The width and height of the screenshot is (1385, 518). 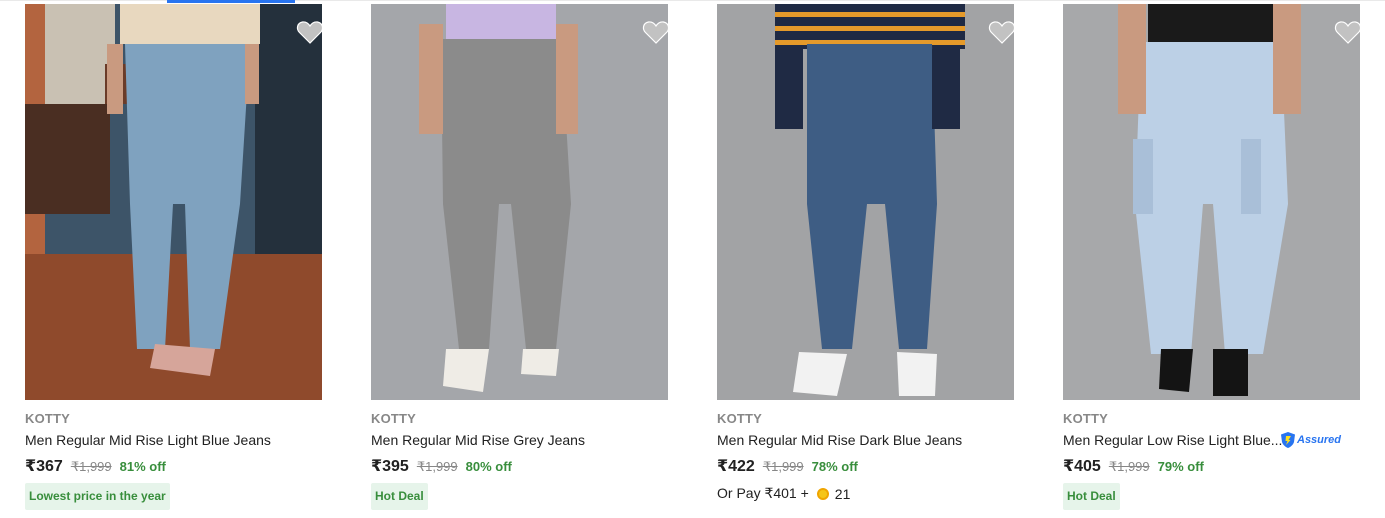 I want to click on selling-price: ₹405, so click(x=1082, y=466).